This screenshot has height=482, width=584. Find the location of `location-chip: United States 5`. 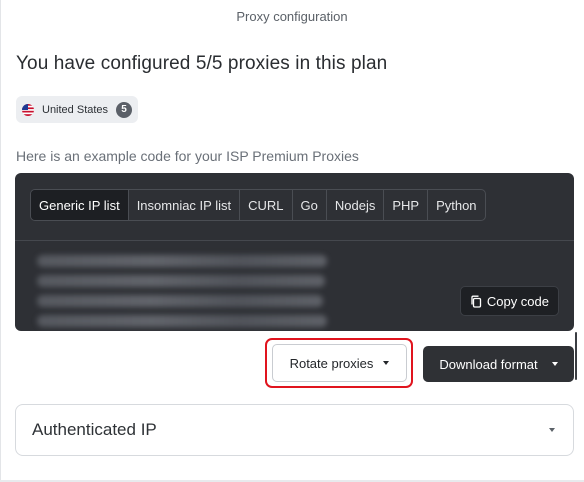

location-chip: United States 5 is located at coordinates (77, 109).